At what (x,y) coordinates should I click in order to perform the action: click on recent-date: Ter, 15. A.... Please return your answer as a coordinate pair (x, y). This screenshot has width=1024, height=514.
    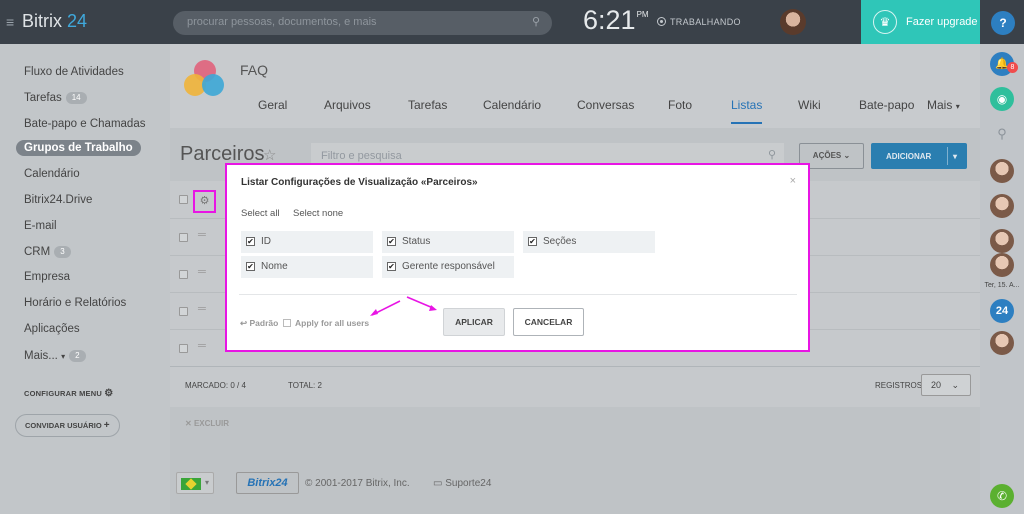
    Looking at the image, I should click on (1002, 285).